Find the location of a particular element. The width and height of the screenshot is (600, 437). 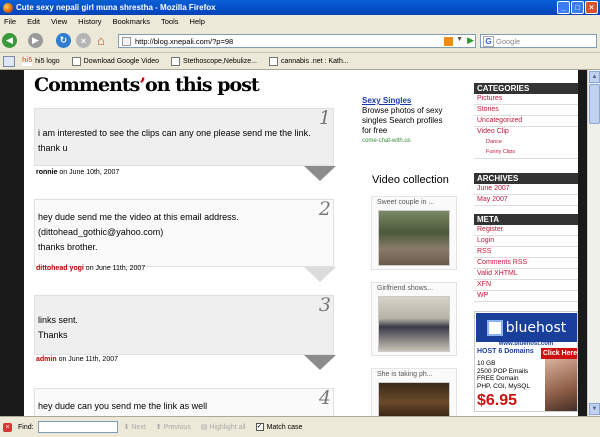

menu-help: Help is located at coordinates (197, 21).